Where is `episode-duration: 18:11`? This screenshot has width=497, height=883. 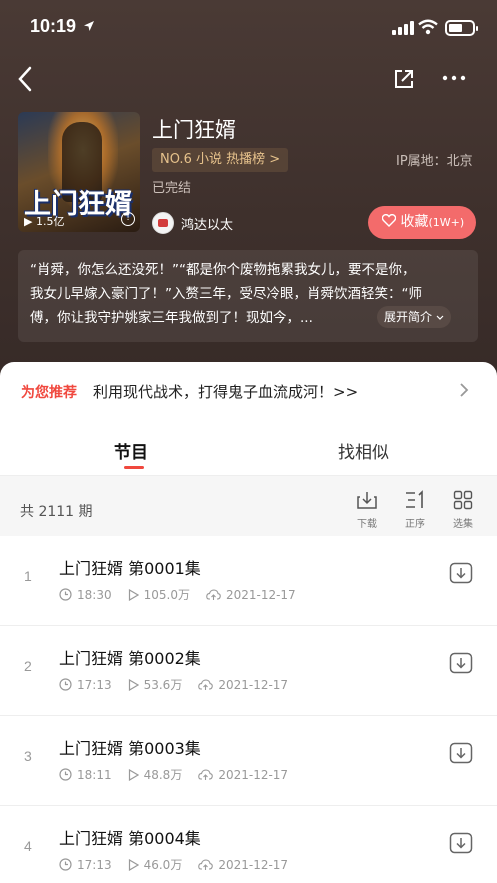 episode-duration: 18:11 is located at coordinates (94, 774).